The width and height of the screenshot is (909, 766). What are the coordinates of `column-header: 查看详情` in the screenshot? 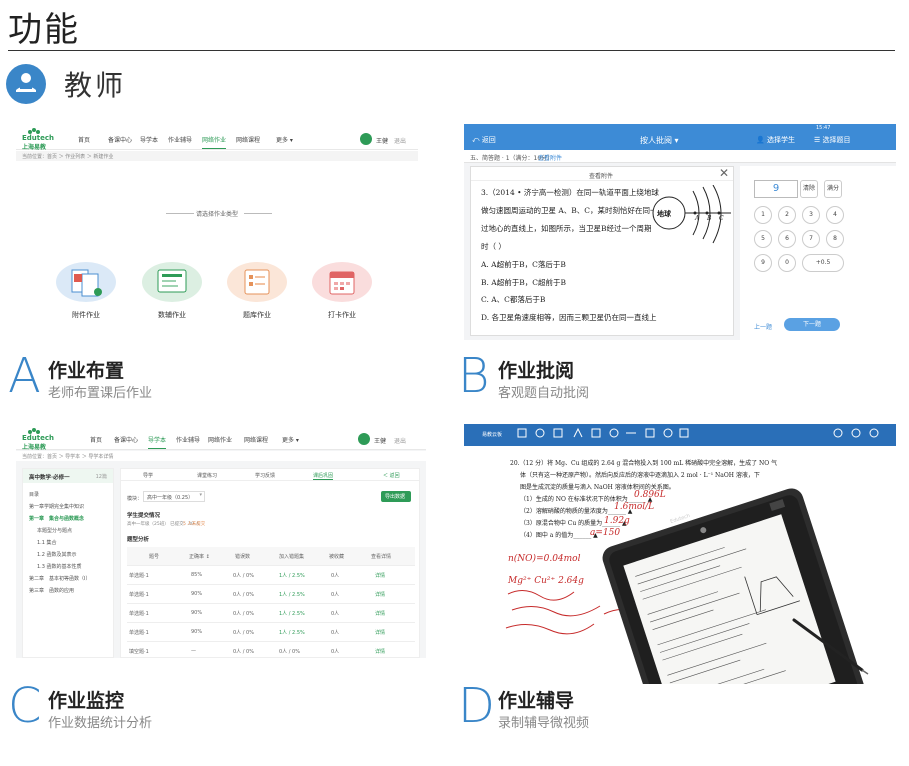 It's located at (381, 557).